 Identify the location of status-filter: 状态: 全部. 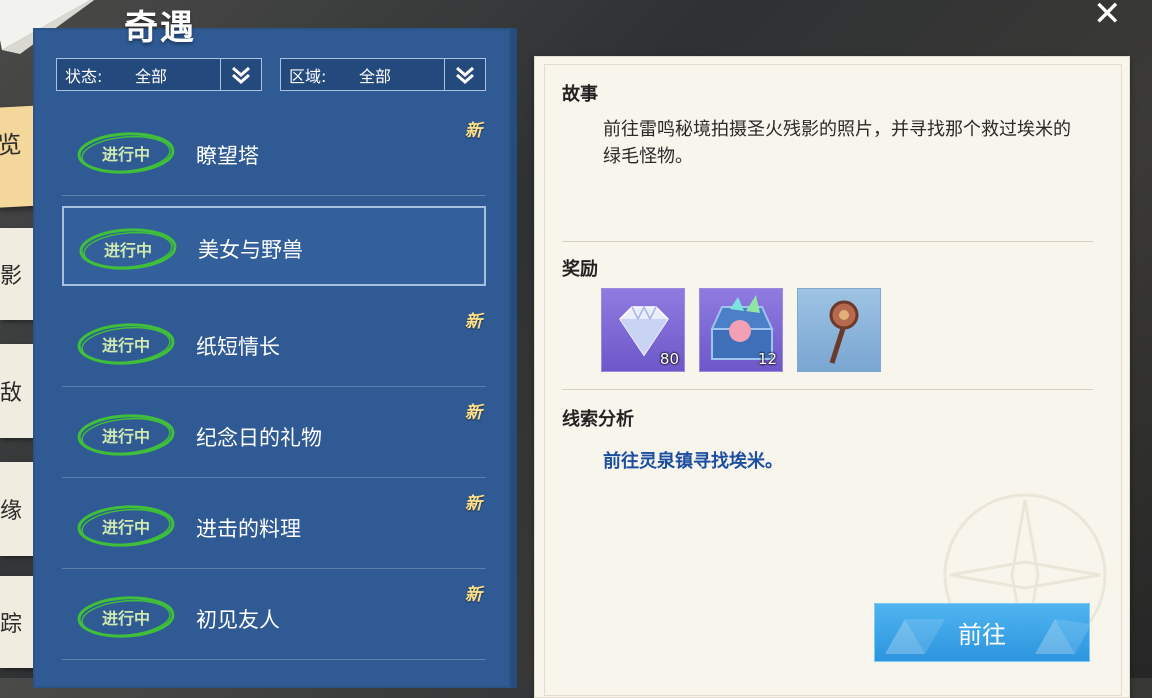
(159, 74).